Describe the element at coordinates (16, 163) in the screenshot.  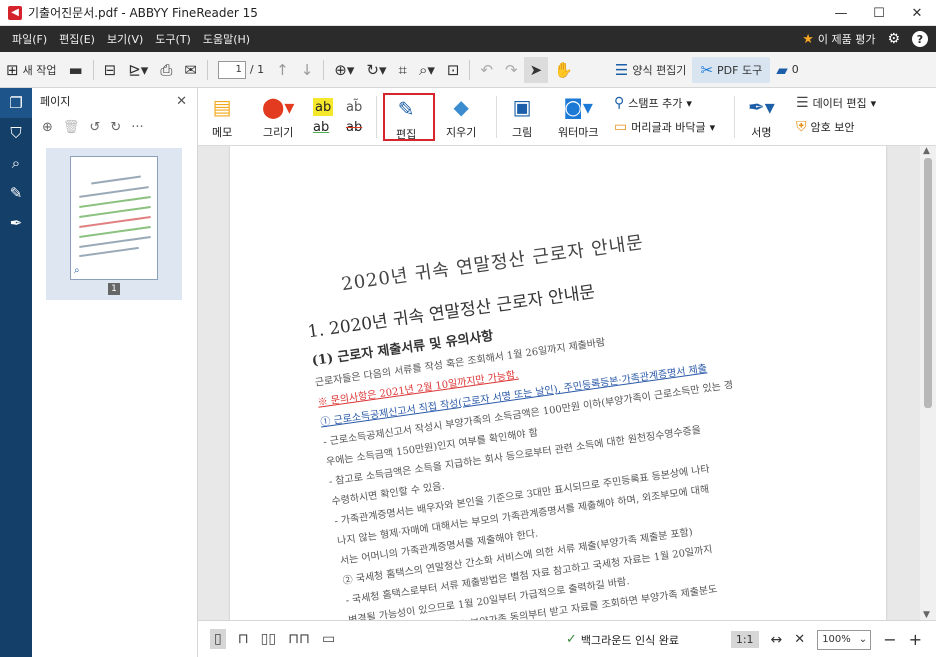
I see `search-nav-icon: ⌕` at that location.